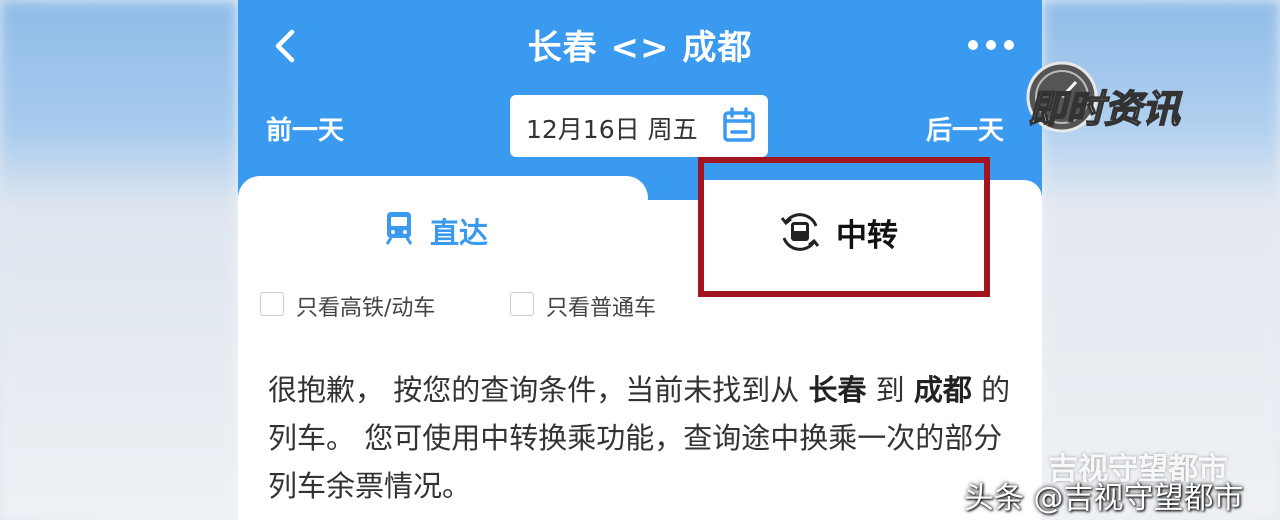  What do you see at coordinates (991, 45) in the screenshot?
I see `more-icon` at bounding box center [991, 45].